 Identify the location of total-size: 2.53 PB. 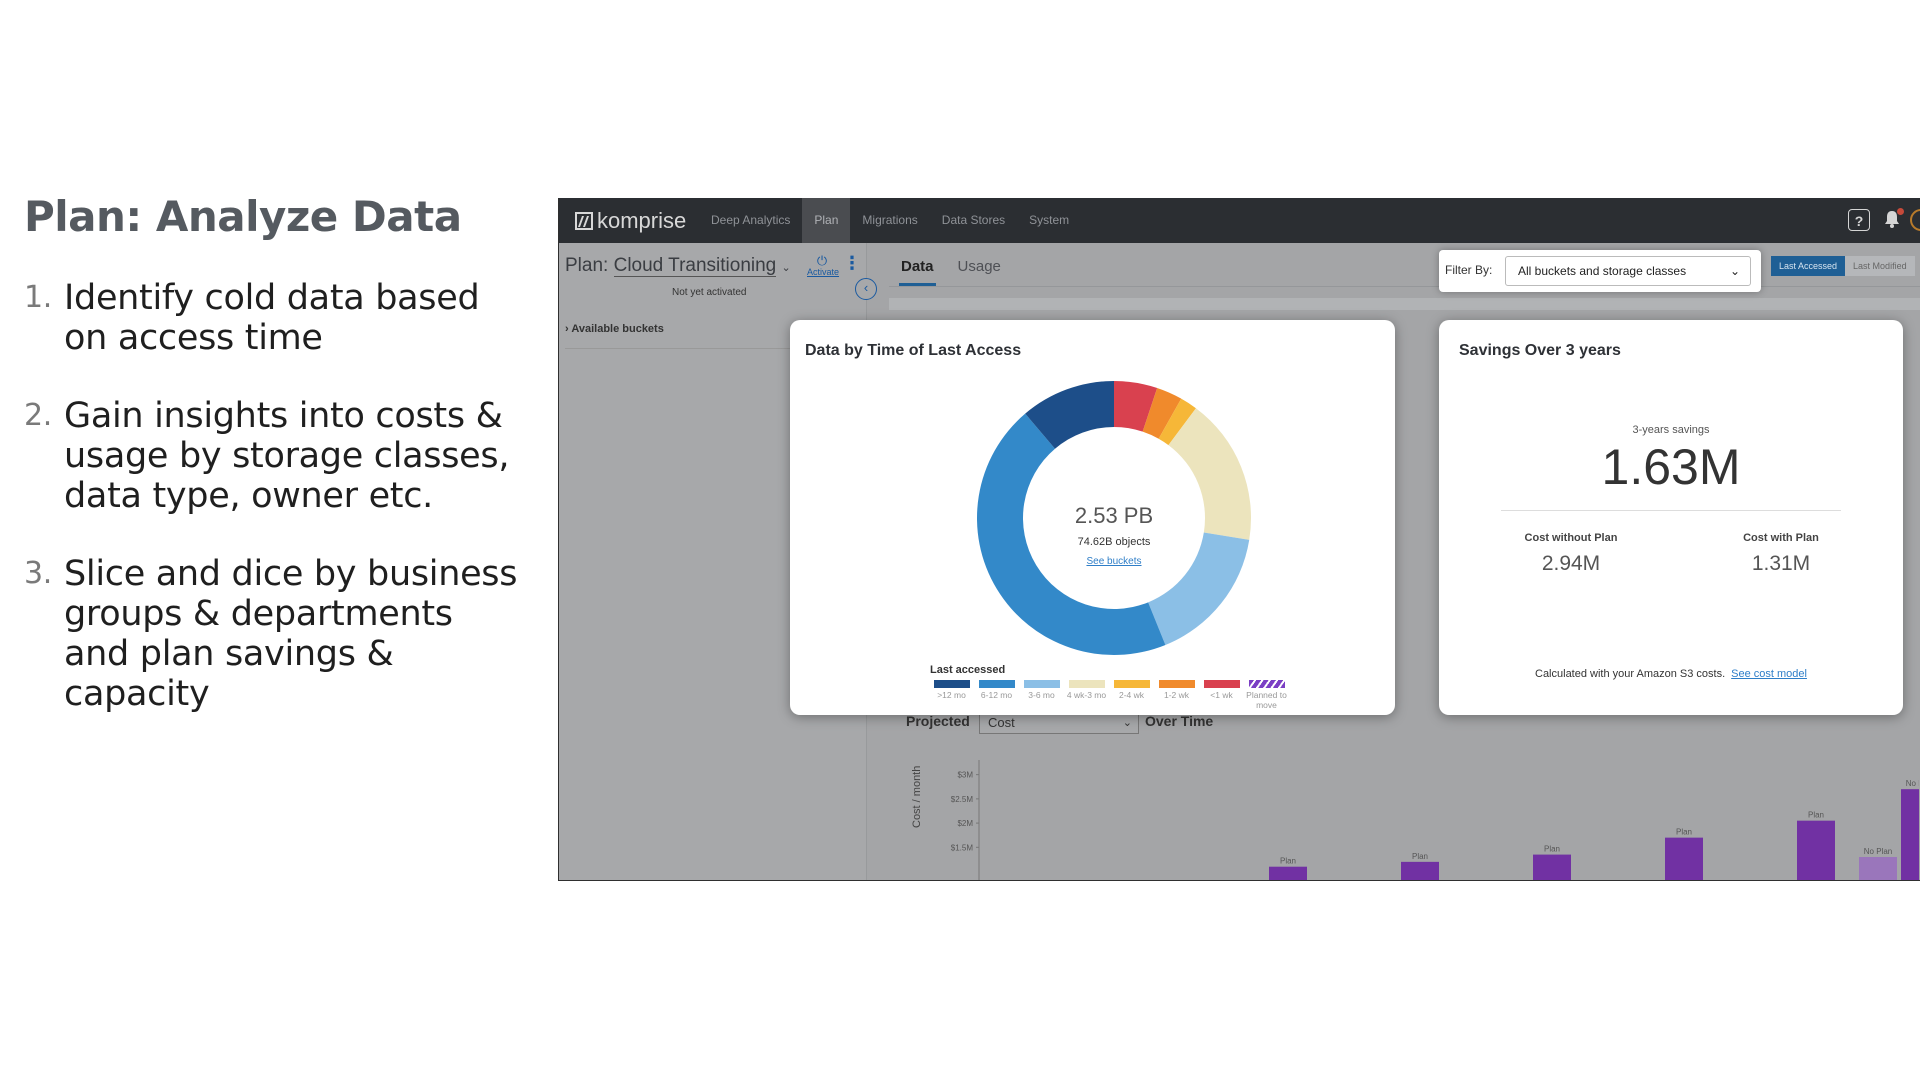
(1114, 515).